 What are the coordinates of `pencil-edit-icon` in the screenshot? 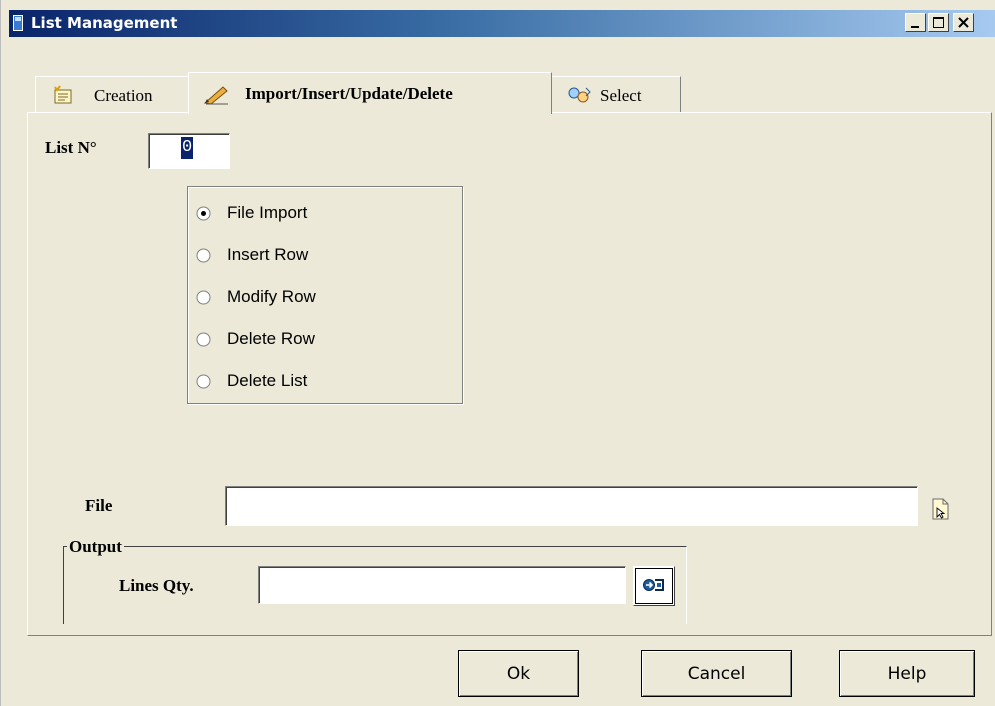 It's located at (216, 96).